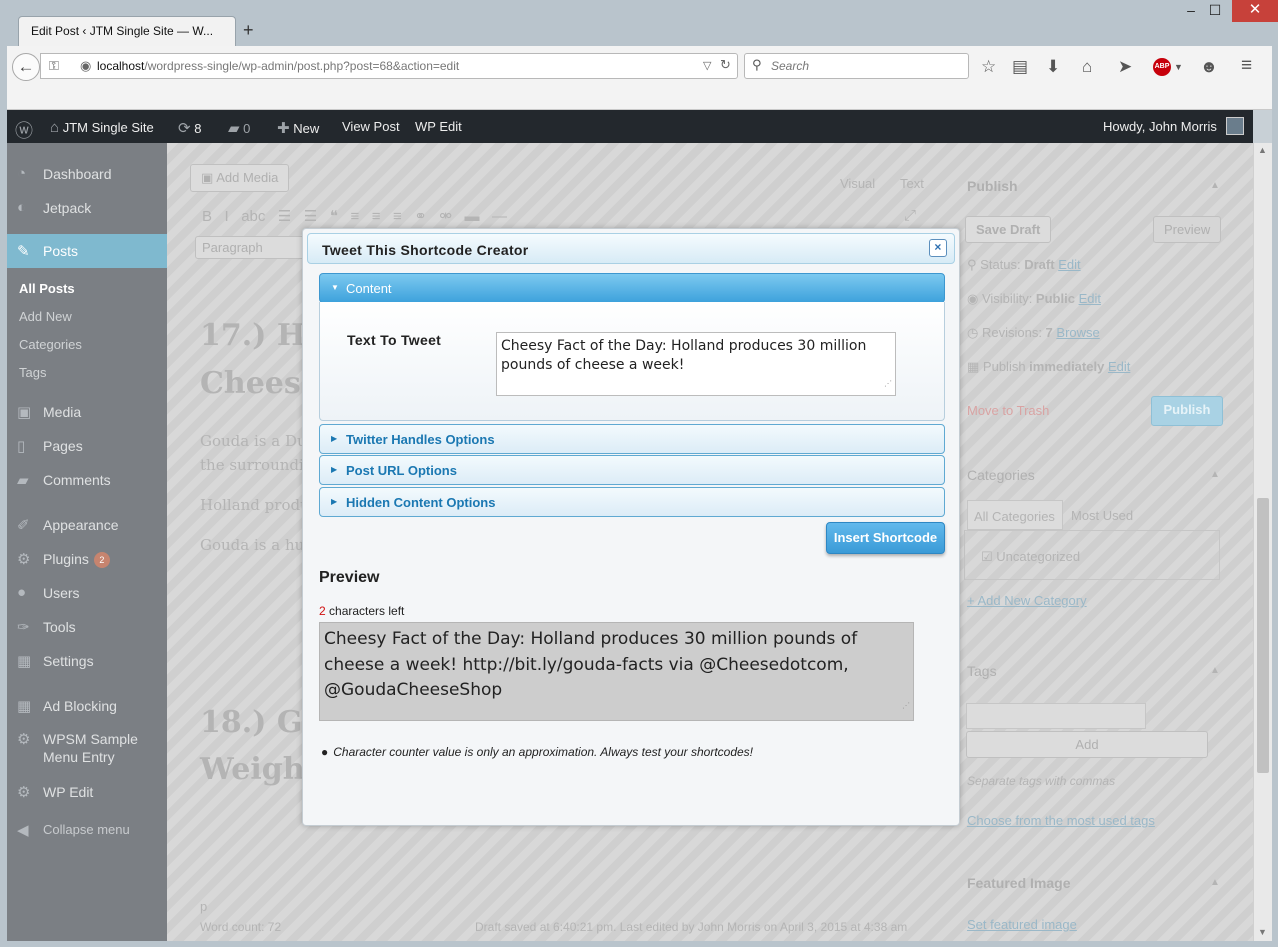  I want to click on admin-bar-new: ✚ New, so click(298, 128).